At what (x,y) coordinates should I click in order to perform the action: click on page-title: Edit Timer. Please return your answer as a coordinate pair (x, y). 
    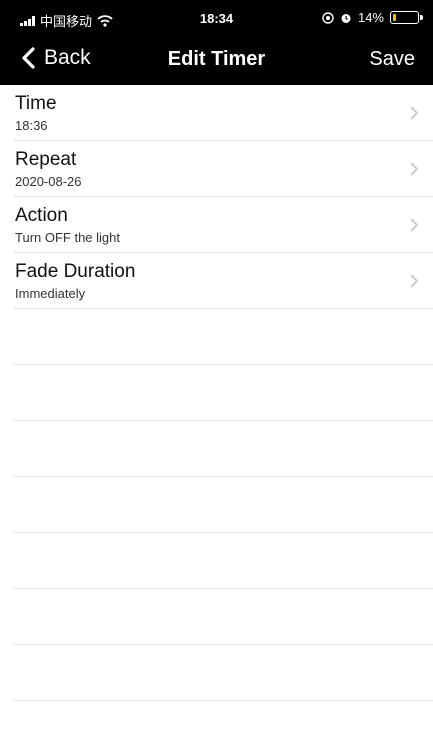
    Looking at the image, I should click on (216, 59).